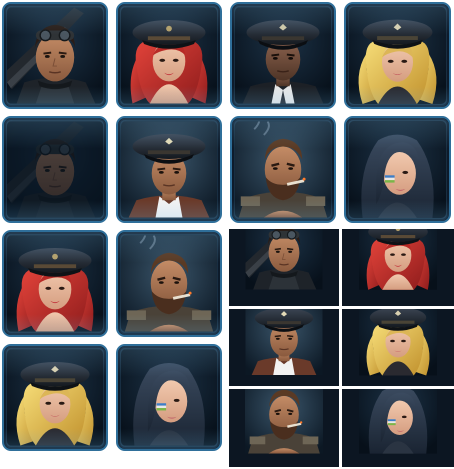  I want to click on portrait-bearded-smoker-man, so click(283, 169).